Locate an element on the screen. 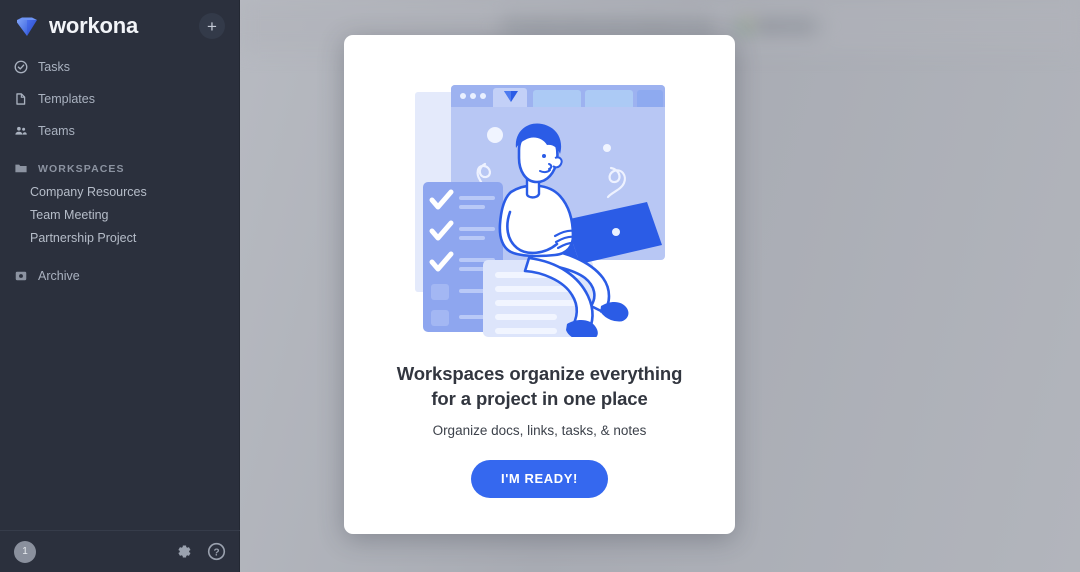 This screenshot has width=1080, height=572. sidebar-item-label: Templates is located at coordinates (66, 99).